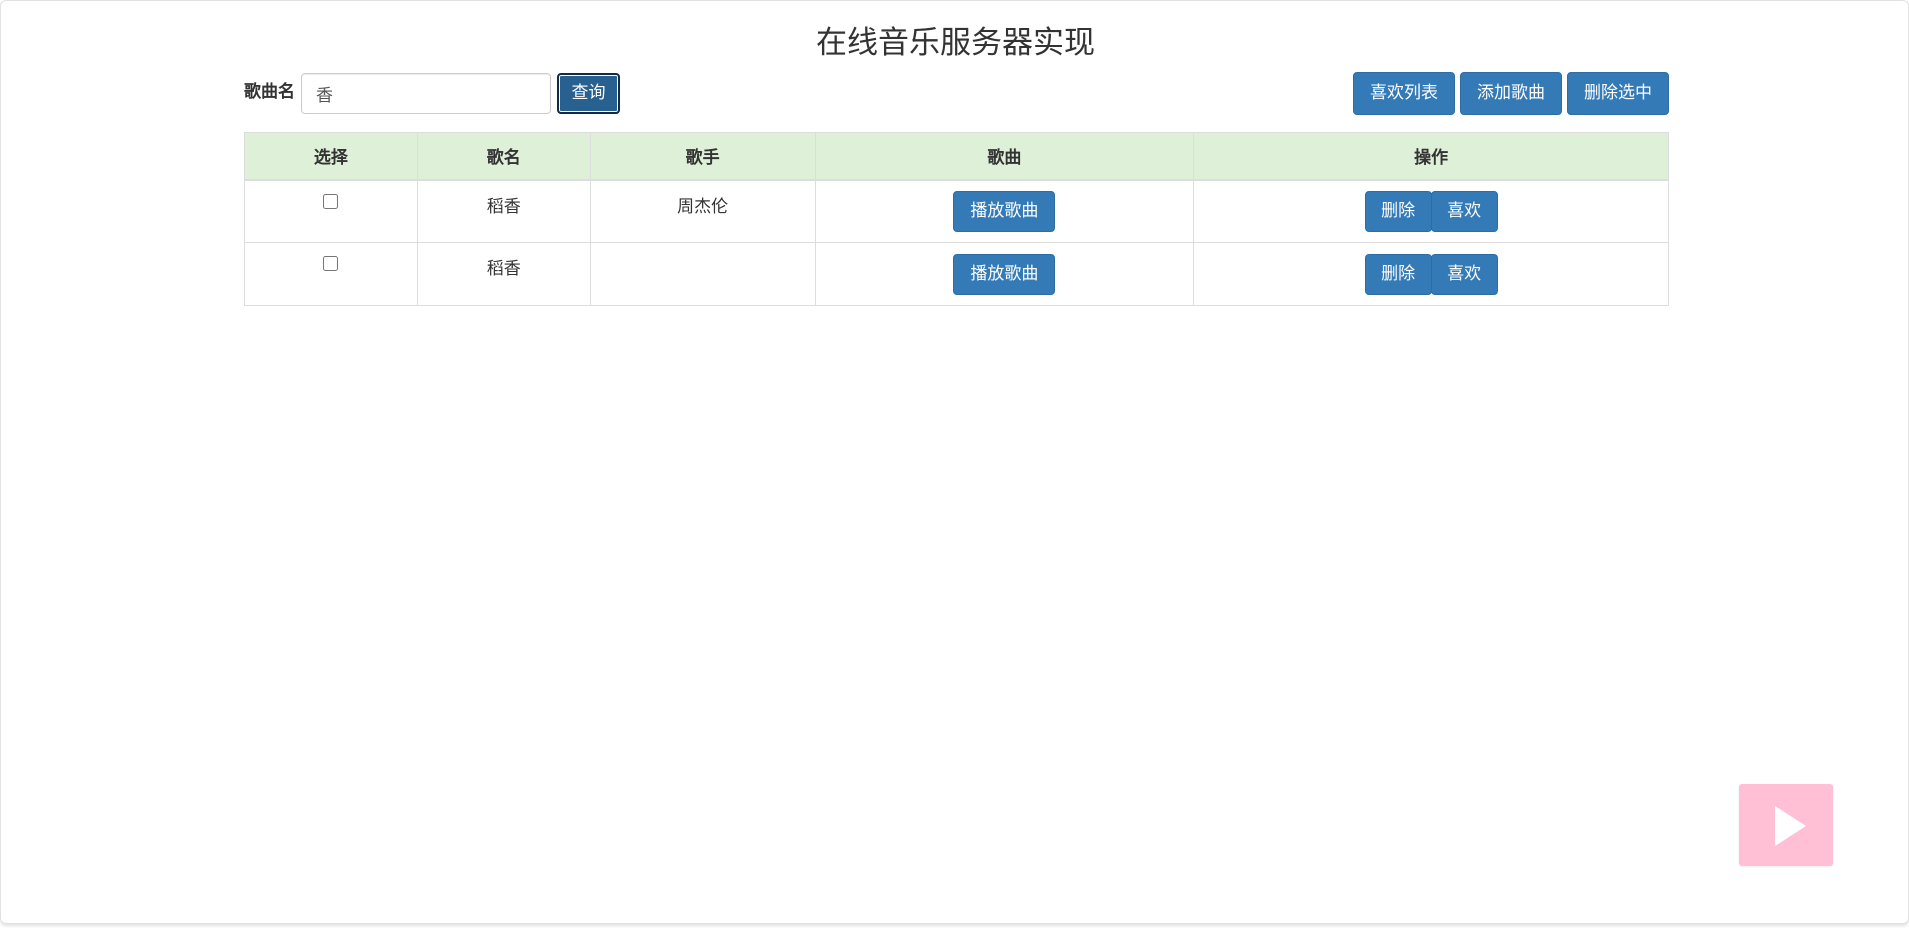 This screenshot has height=928, width=1909. Describe the element at coordinates (1431, 156) in the screenshot. I see `header-actions: 操作` at that location.